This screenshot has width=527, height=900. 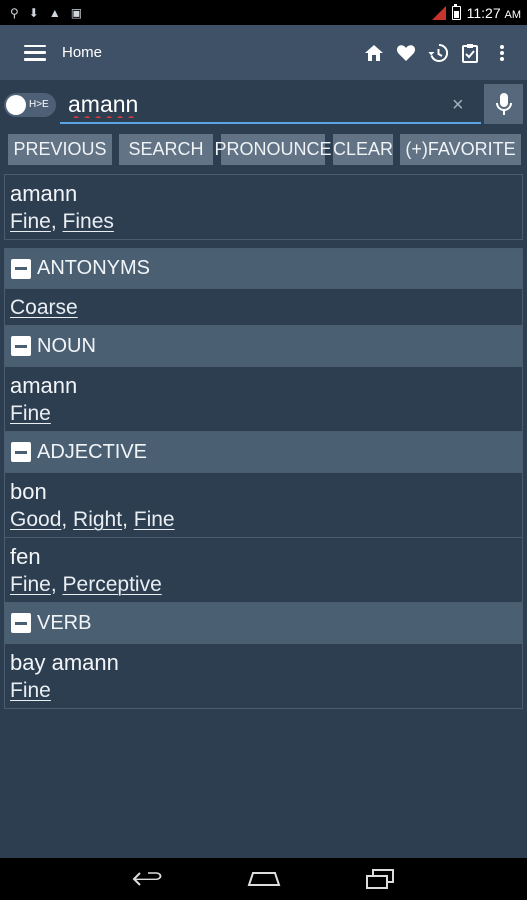 I want to click on section-antonyms-header: ANTONYMS, so click(x=263, y=268).